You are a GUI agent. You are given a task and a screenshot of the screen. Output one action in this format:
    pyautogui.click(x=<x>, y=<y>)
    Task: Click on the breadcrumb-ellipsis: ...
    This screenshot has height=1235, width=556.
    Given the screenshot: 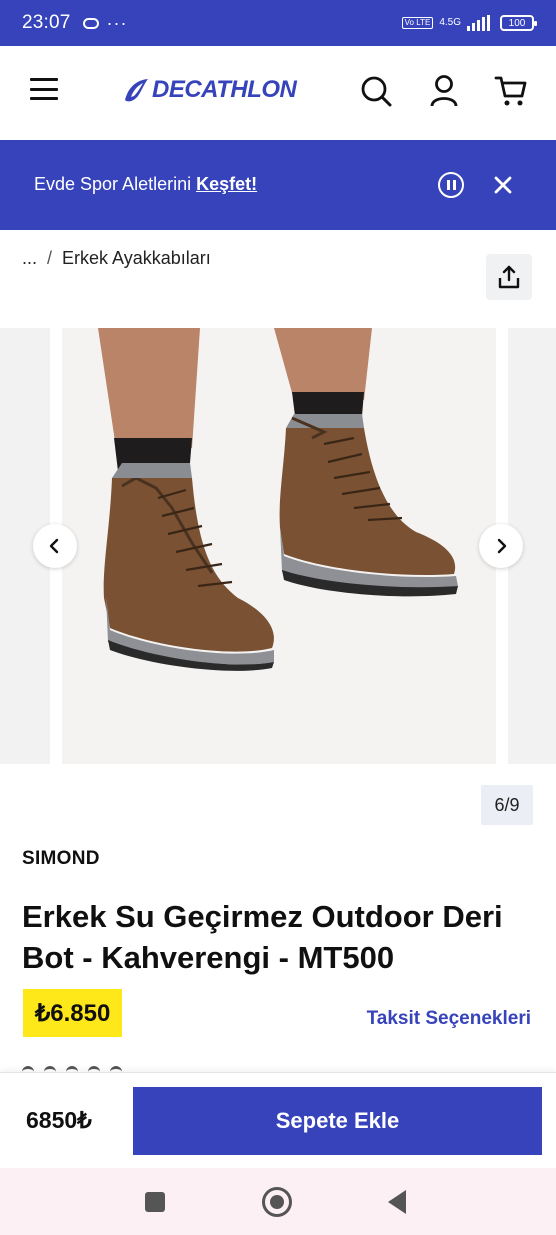 What is the action you would take?
    pyautogui.click(x=29, y=258)
    